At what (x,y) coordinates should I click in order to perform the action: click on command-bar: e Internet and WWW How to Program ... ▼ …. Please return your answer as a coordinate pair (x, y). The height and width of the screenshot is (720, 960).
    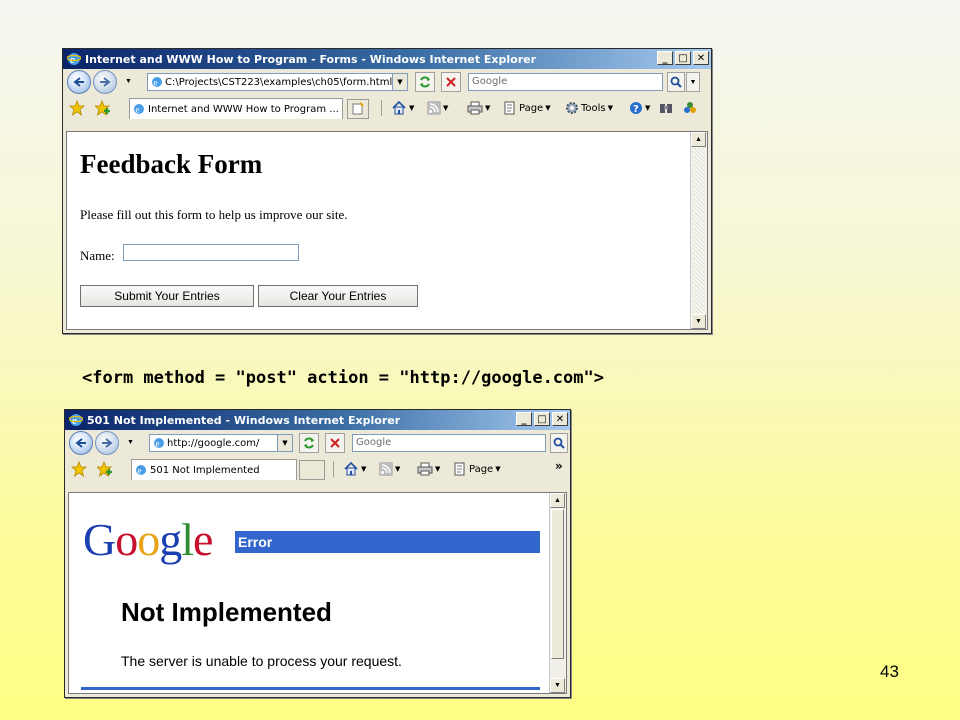
    Looking at the image, I should click on (387, 107).